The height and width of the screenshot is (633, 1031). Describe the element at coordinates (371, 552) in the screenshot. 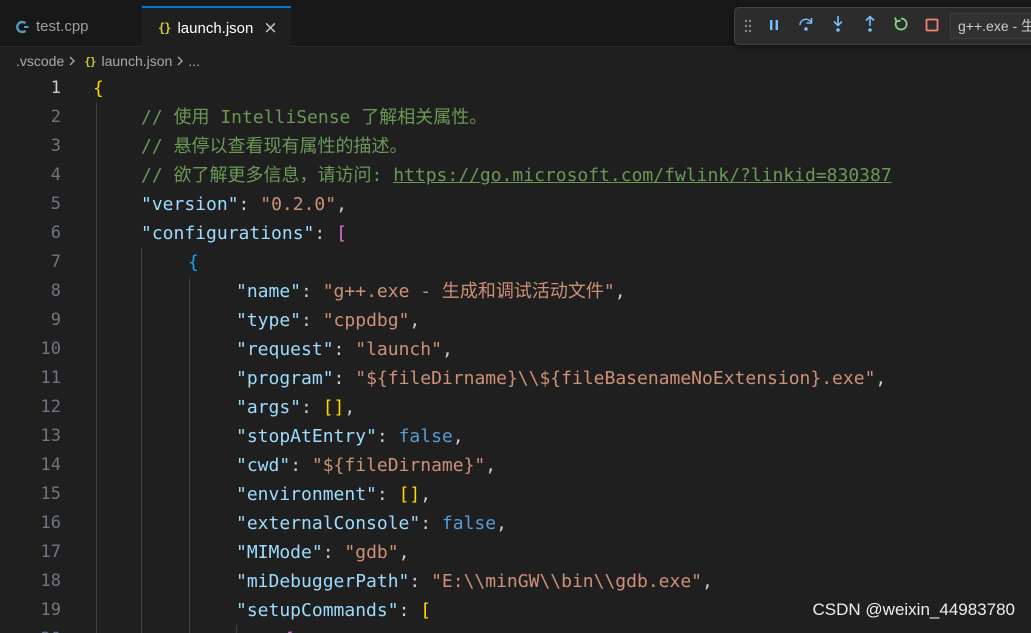

I see `json-value: "gdb"` at that location.